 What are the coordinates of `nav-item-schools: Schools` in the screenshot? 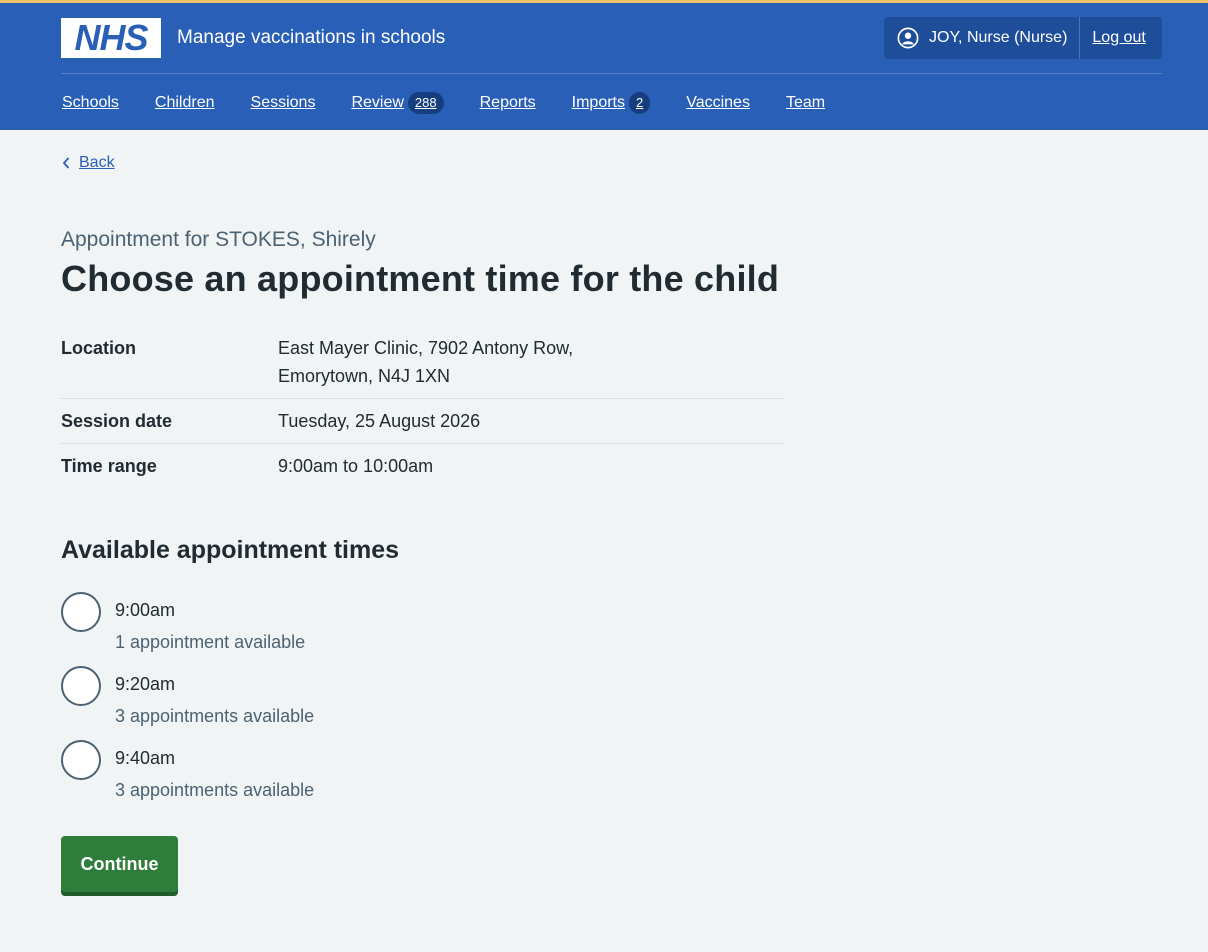 It's located at (90, 103).